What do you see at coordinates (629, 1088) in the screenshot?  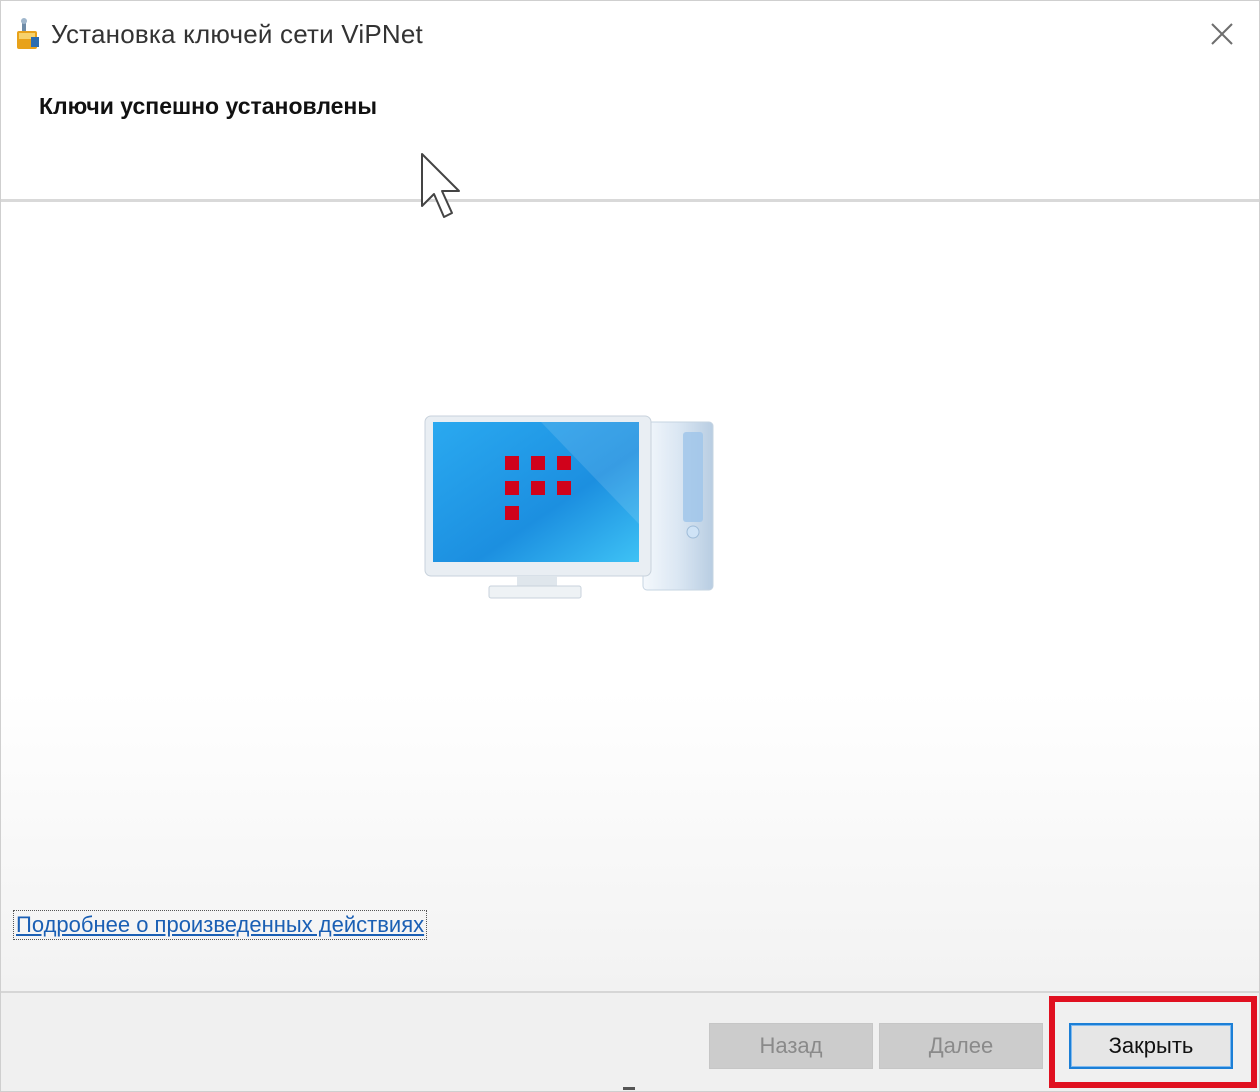 I see `bottom-mark` at bounding box center [629, 1088].